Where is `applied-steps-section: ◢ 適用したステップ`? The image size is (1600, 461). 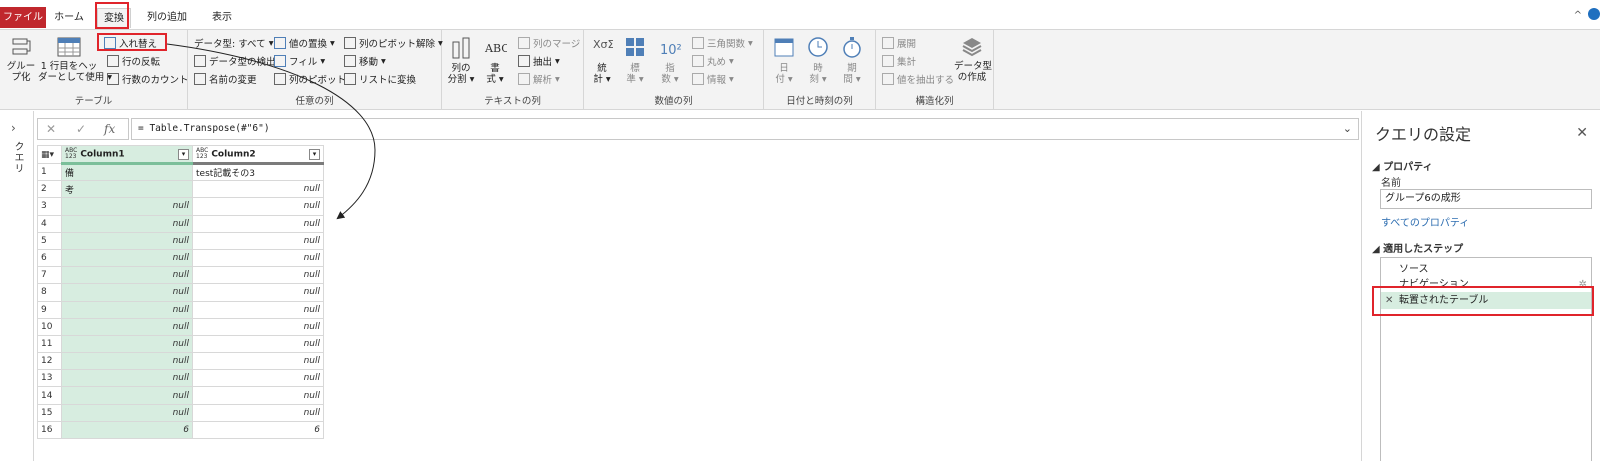
applied-steps-section: ◢ 適用したステップ is located at coordinates (1417, 247).